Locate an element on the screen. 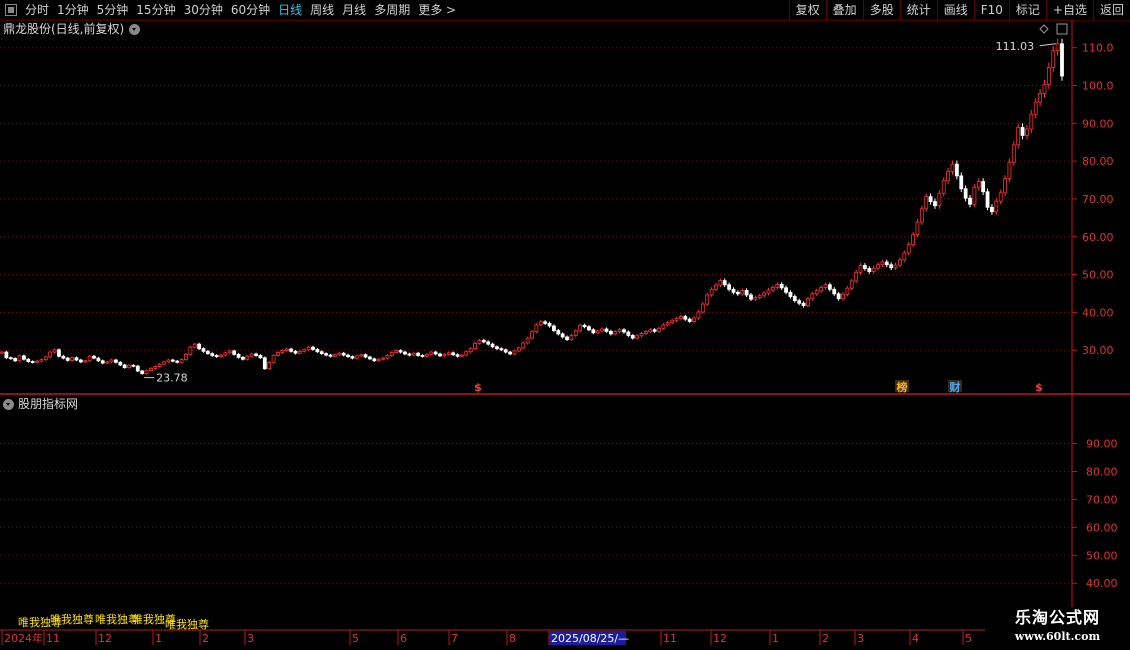 The width and height of the screenshot is (1130, 650). signal-label: 唯我独尊 is located at coordinates (187, 624).